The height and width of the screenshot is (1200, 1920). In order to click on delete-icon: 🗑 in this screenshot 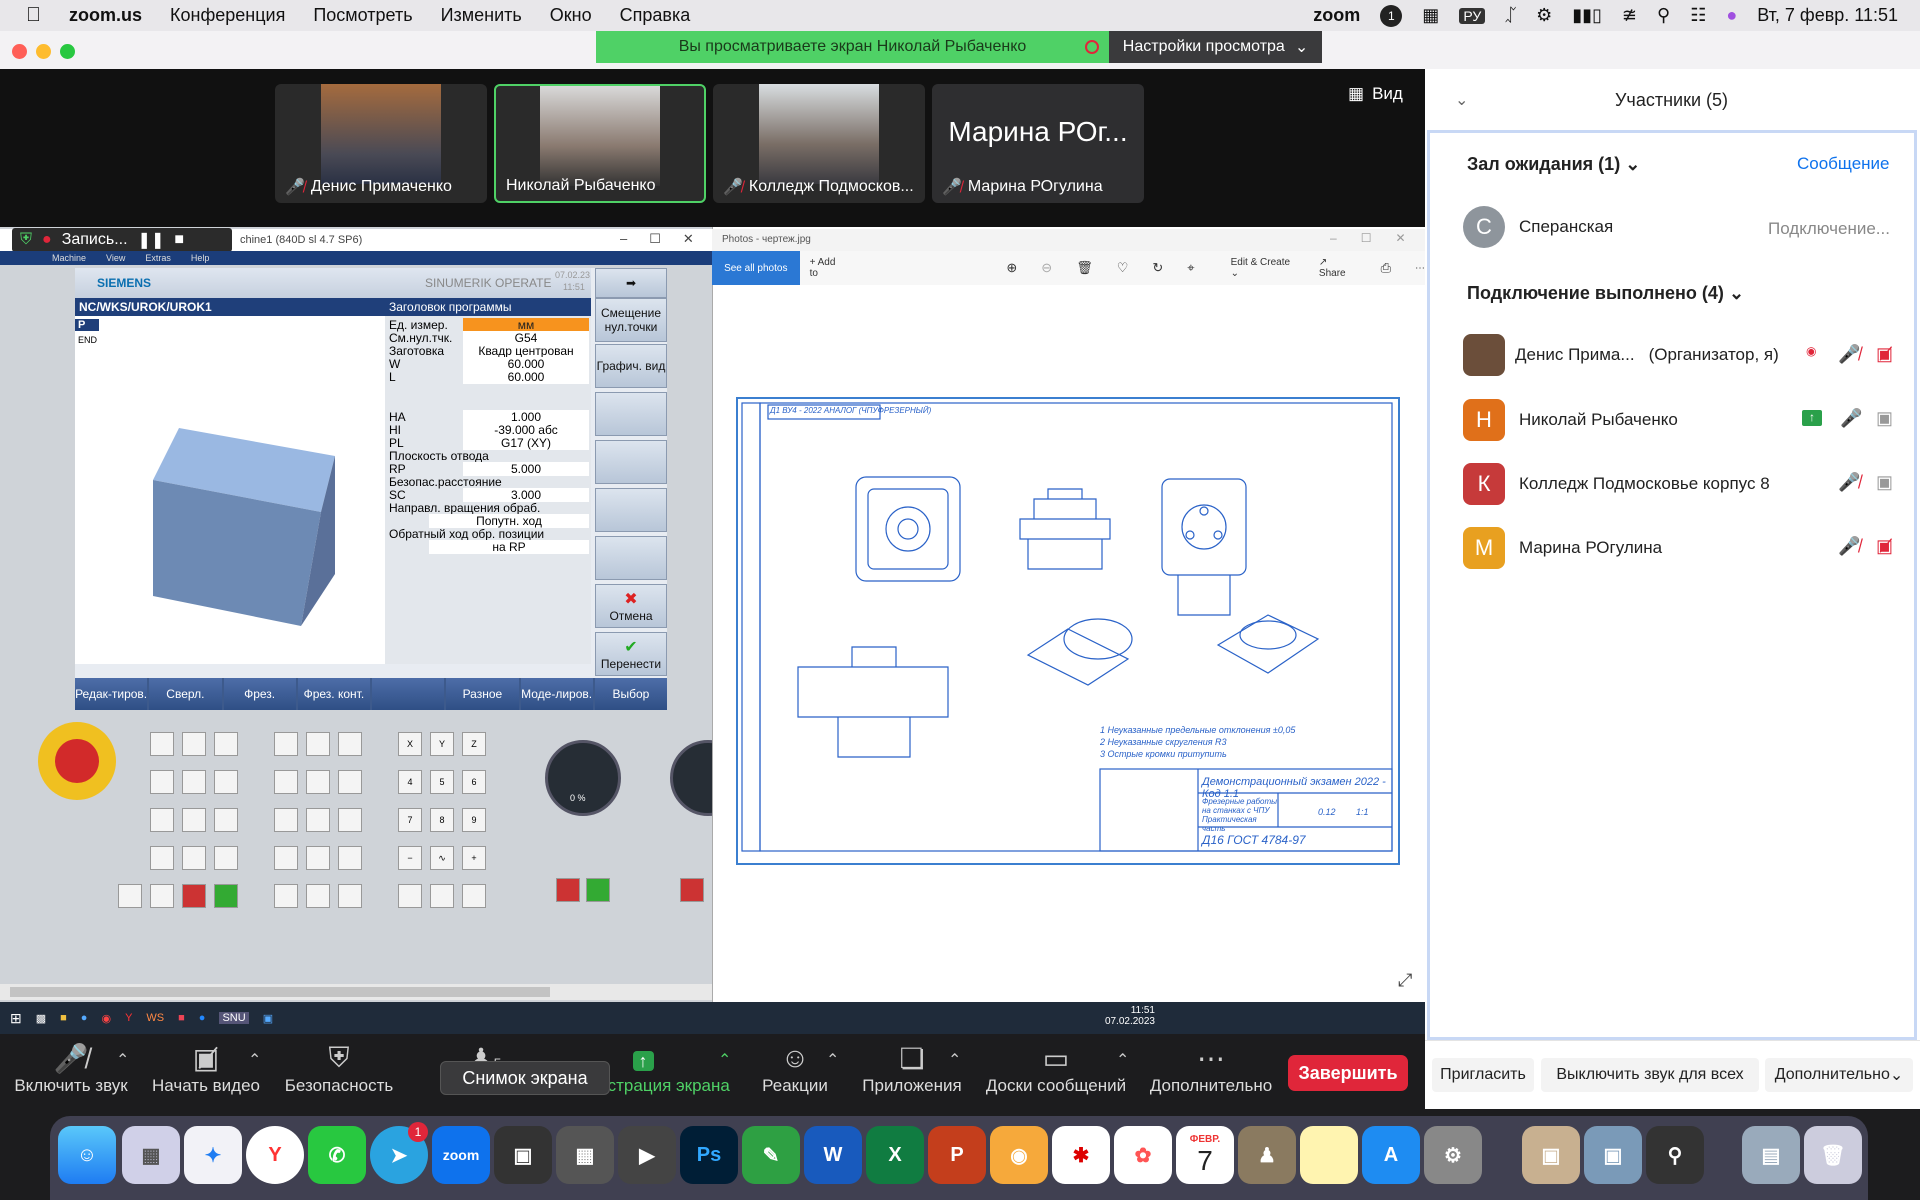, I will do `click(1084, 268)`.